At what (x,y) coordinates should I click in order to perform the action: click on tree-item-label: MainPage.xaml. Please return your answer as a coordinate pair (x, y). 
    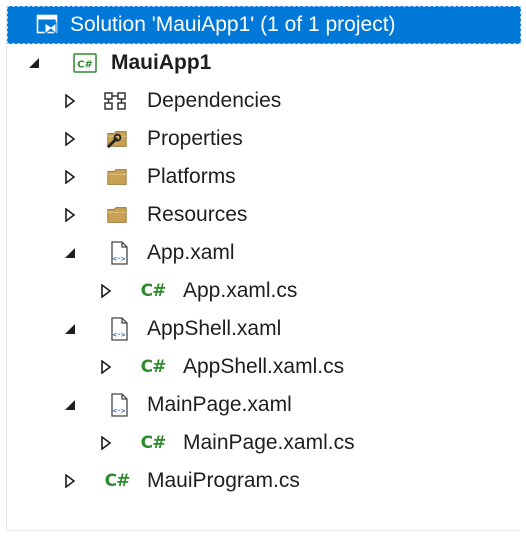
    Looking at the image, I should click on (219, 404).